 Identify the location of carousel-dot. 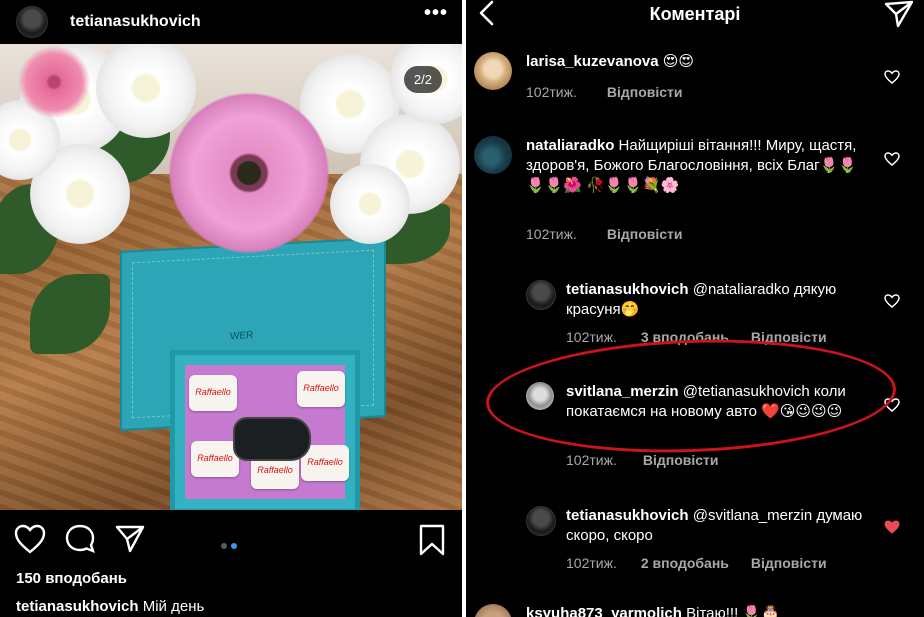
(224, 546).